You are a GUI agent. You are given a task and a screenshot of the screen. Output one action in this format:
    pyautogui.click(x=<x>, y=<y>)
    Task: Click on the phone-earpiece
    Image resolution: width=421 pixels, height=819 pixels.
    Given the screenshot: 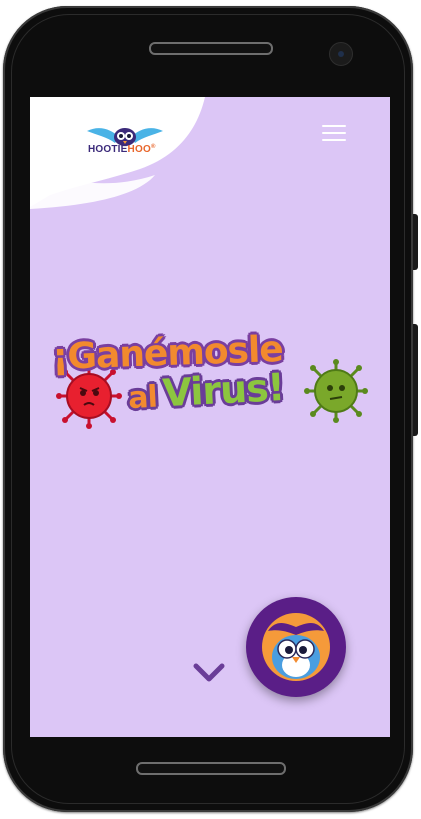 What is the action you would take?
    pyautogui.click(x=211, y=48)
    